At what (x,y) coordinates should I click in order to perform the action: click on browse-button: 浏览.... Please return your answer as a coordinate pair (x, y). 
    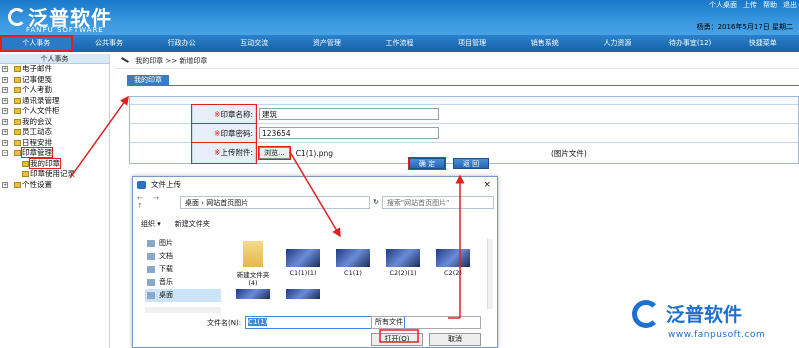
    Looking at the image, I should click on (274, 153).